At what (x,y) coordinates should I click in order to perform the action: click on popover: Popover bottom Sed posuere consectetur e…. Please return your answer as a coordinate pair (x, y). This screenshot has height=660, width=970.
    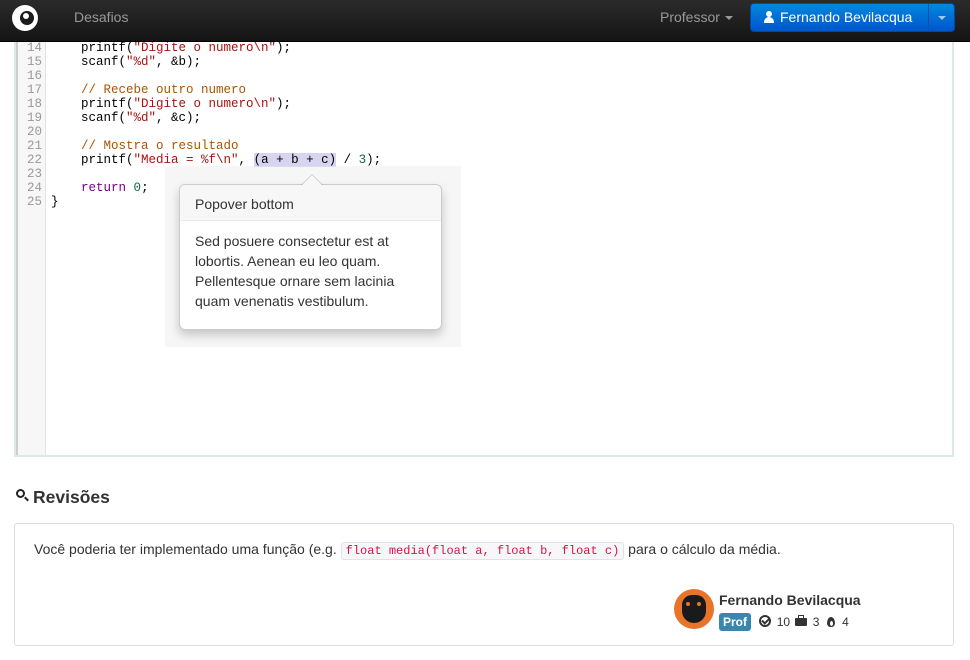
    Looking at the image, I should click on (310, 252).